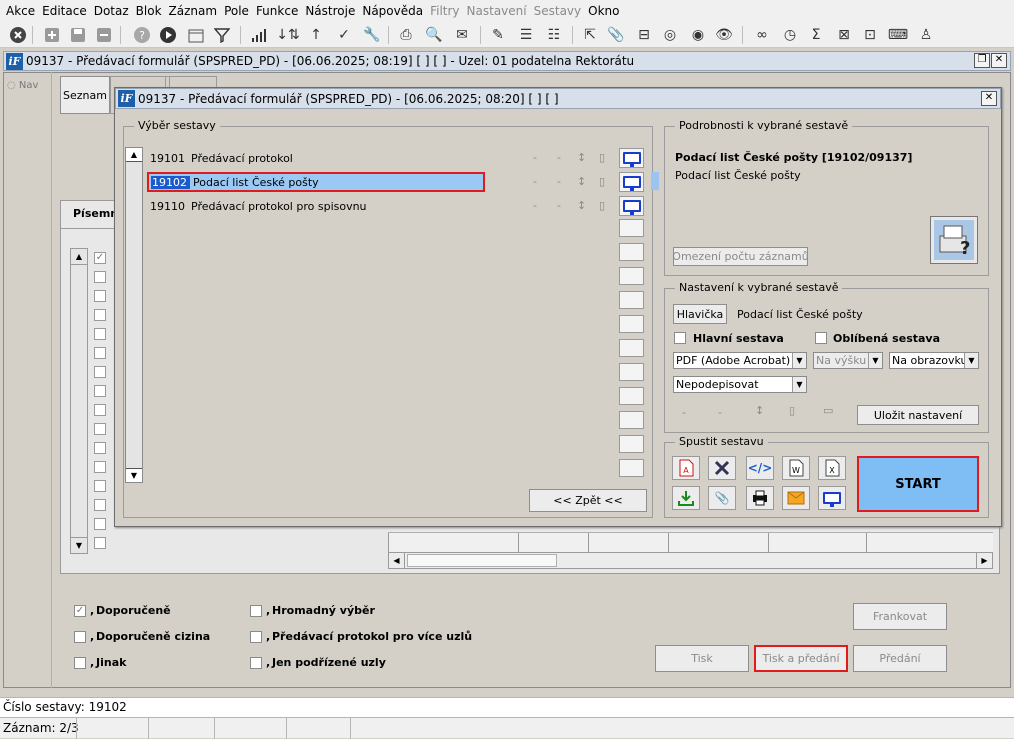 The width and height of the screenshot is (1014, 739). What do you see at coordinates (796, 498) in the screenshot?
I see `envelope-icon` at bounding box center [796, 498].